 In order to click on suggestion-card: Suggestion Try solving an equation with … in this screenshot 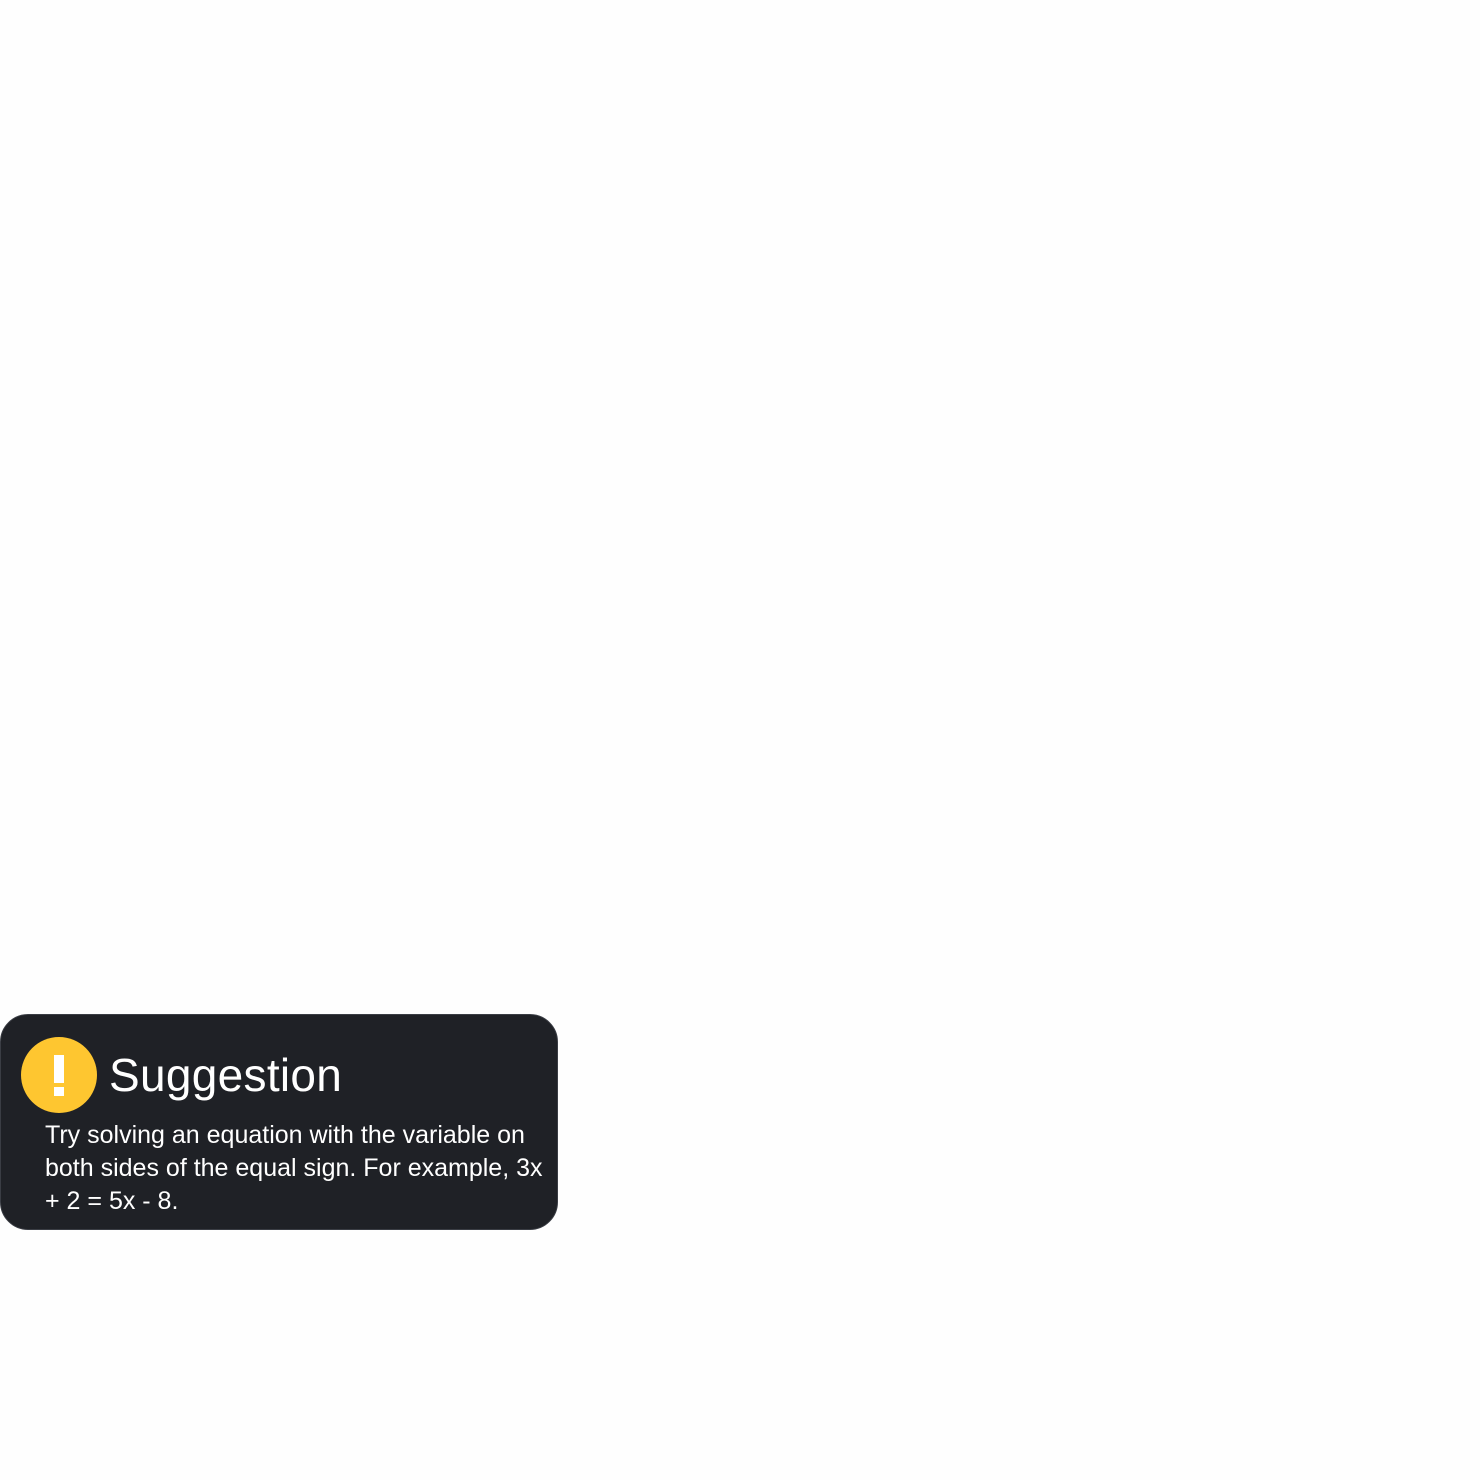, I will do `click(279, 1122)`.